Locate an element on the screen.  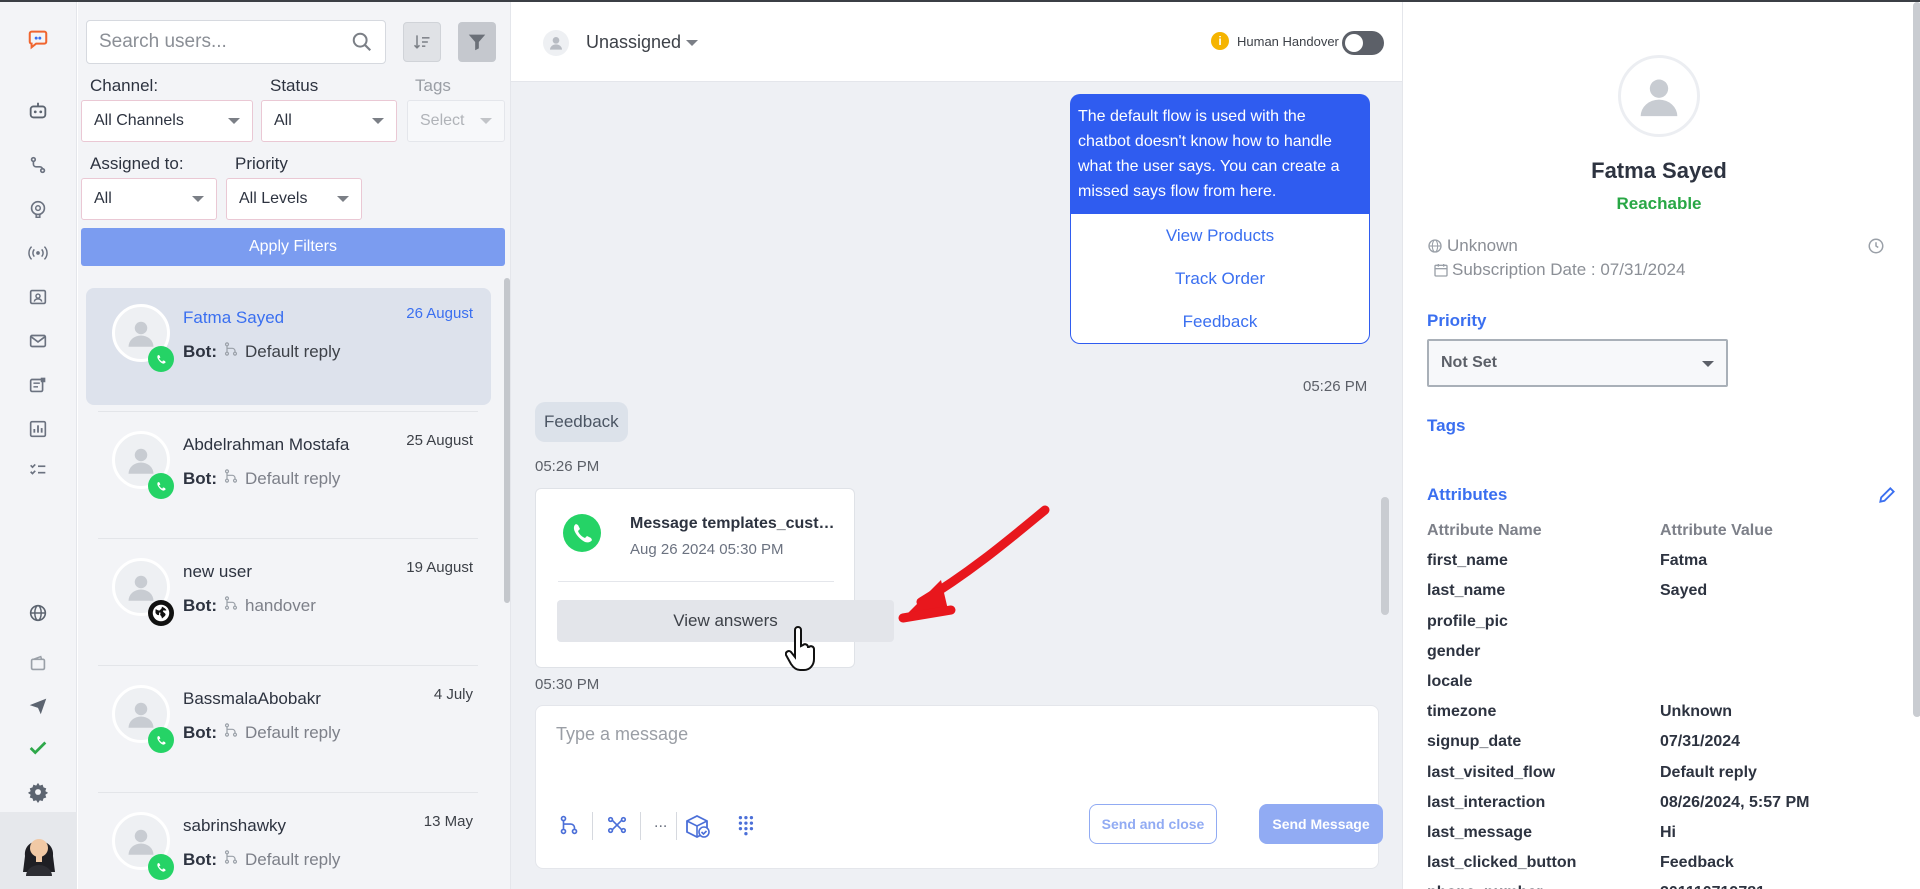
attribute-value: Unknown is located at coordinates (1696, 712).